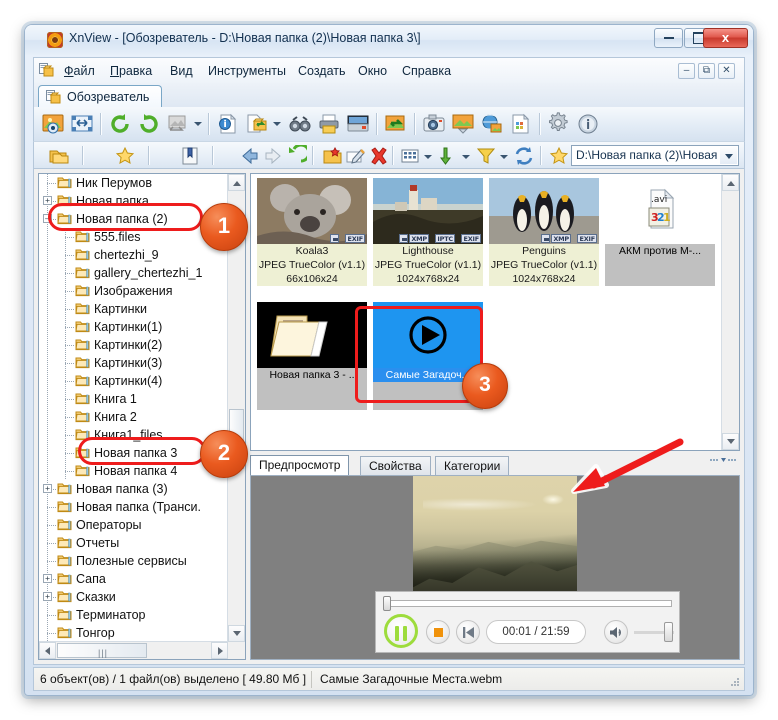 Image resolution: width=778 pixels, height=720 pixels. I want to click on tree-item: 555.files, so click(133, 237).